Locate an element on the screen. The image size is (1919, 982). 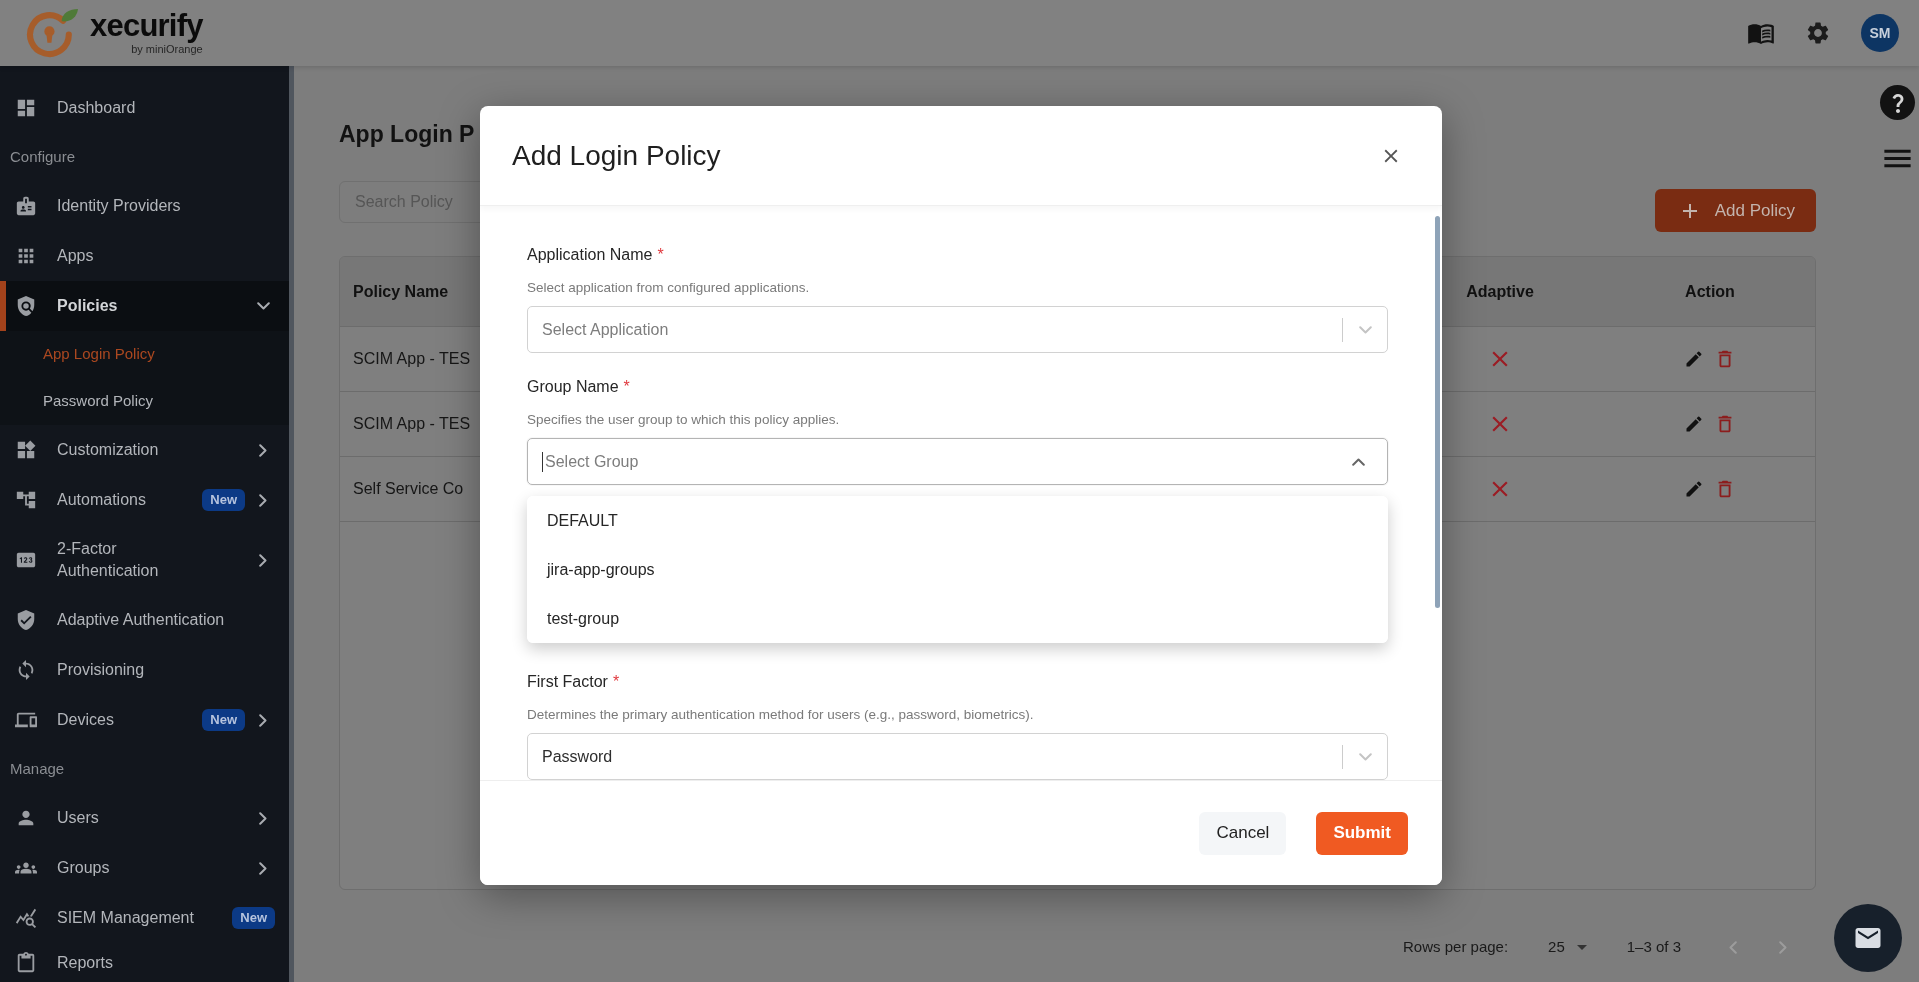
rows-per-page-select: 25 is located at coordinates (1567, 947).